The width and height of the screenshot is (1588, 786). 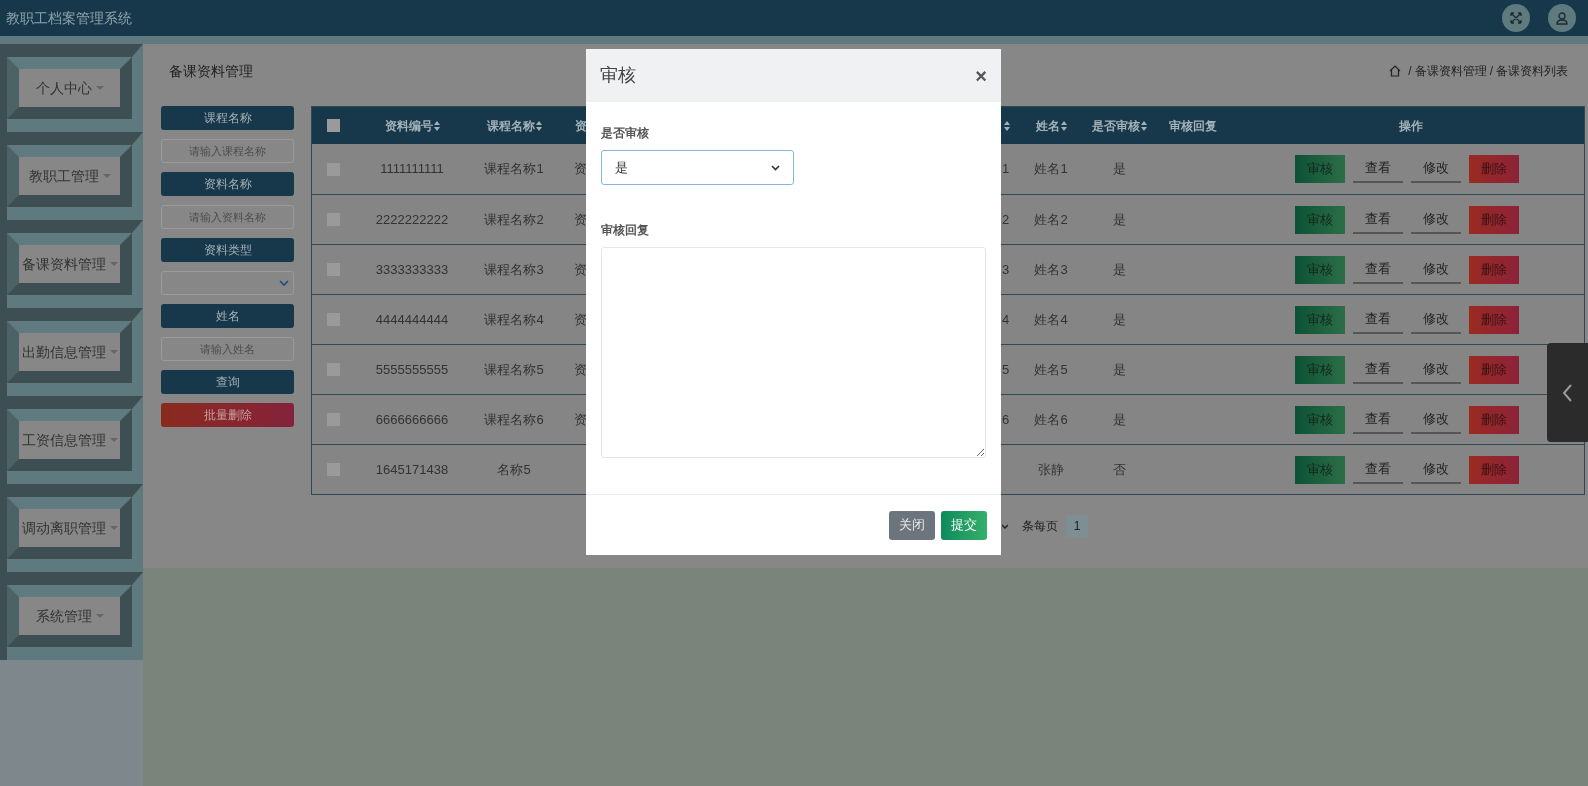 I want to click on filter-label: 课程名称, so click(x=227, y=118).